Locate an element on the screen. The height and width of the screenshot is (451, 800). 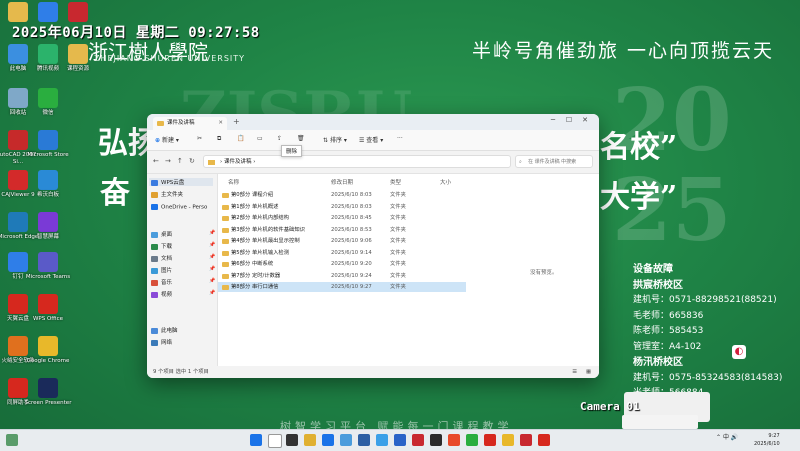
file-row: 第0部分 课程介绍 2025/6/10 8:03 文件夹 is located at coordinates (342, 195).